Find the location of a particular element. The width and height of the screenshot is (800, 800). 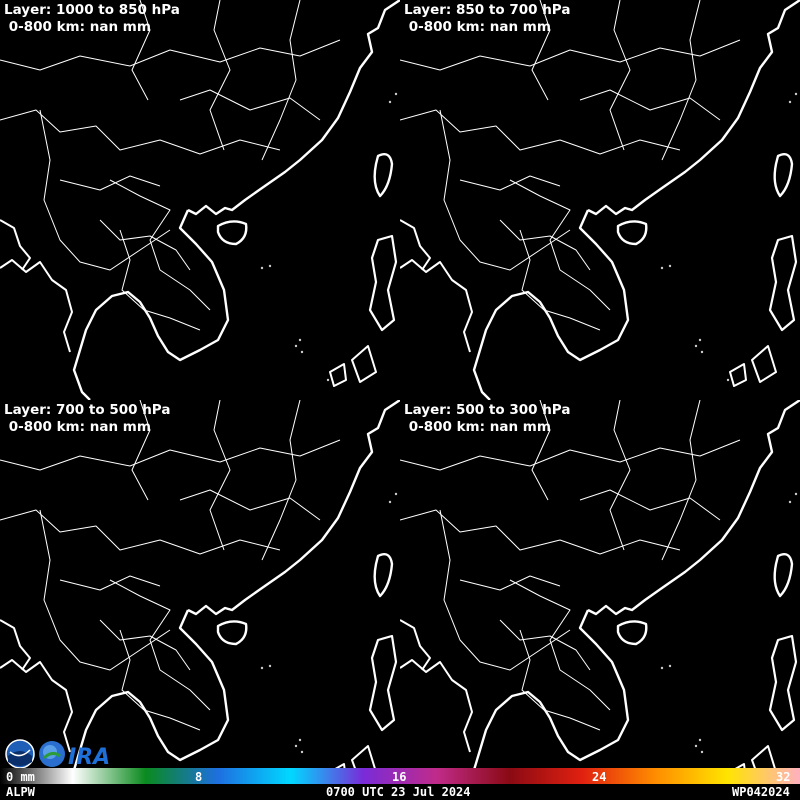

logos: IRA is located at coordinates (57, 754).